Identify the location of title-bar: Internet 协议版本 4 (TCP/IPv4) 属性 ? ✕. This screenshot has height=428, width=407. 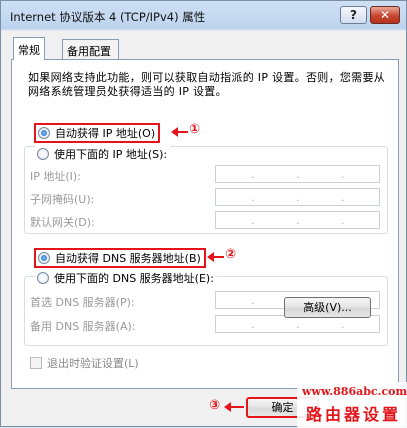
(203, 15).